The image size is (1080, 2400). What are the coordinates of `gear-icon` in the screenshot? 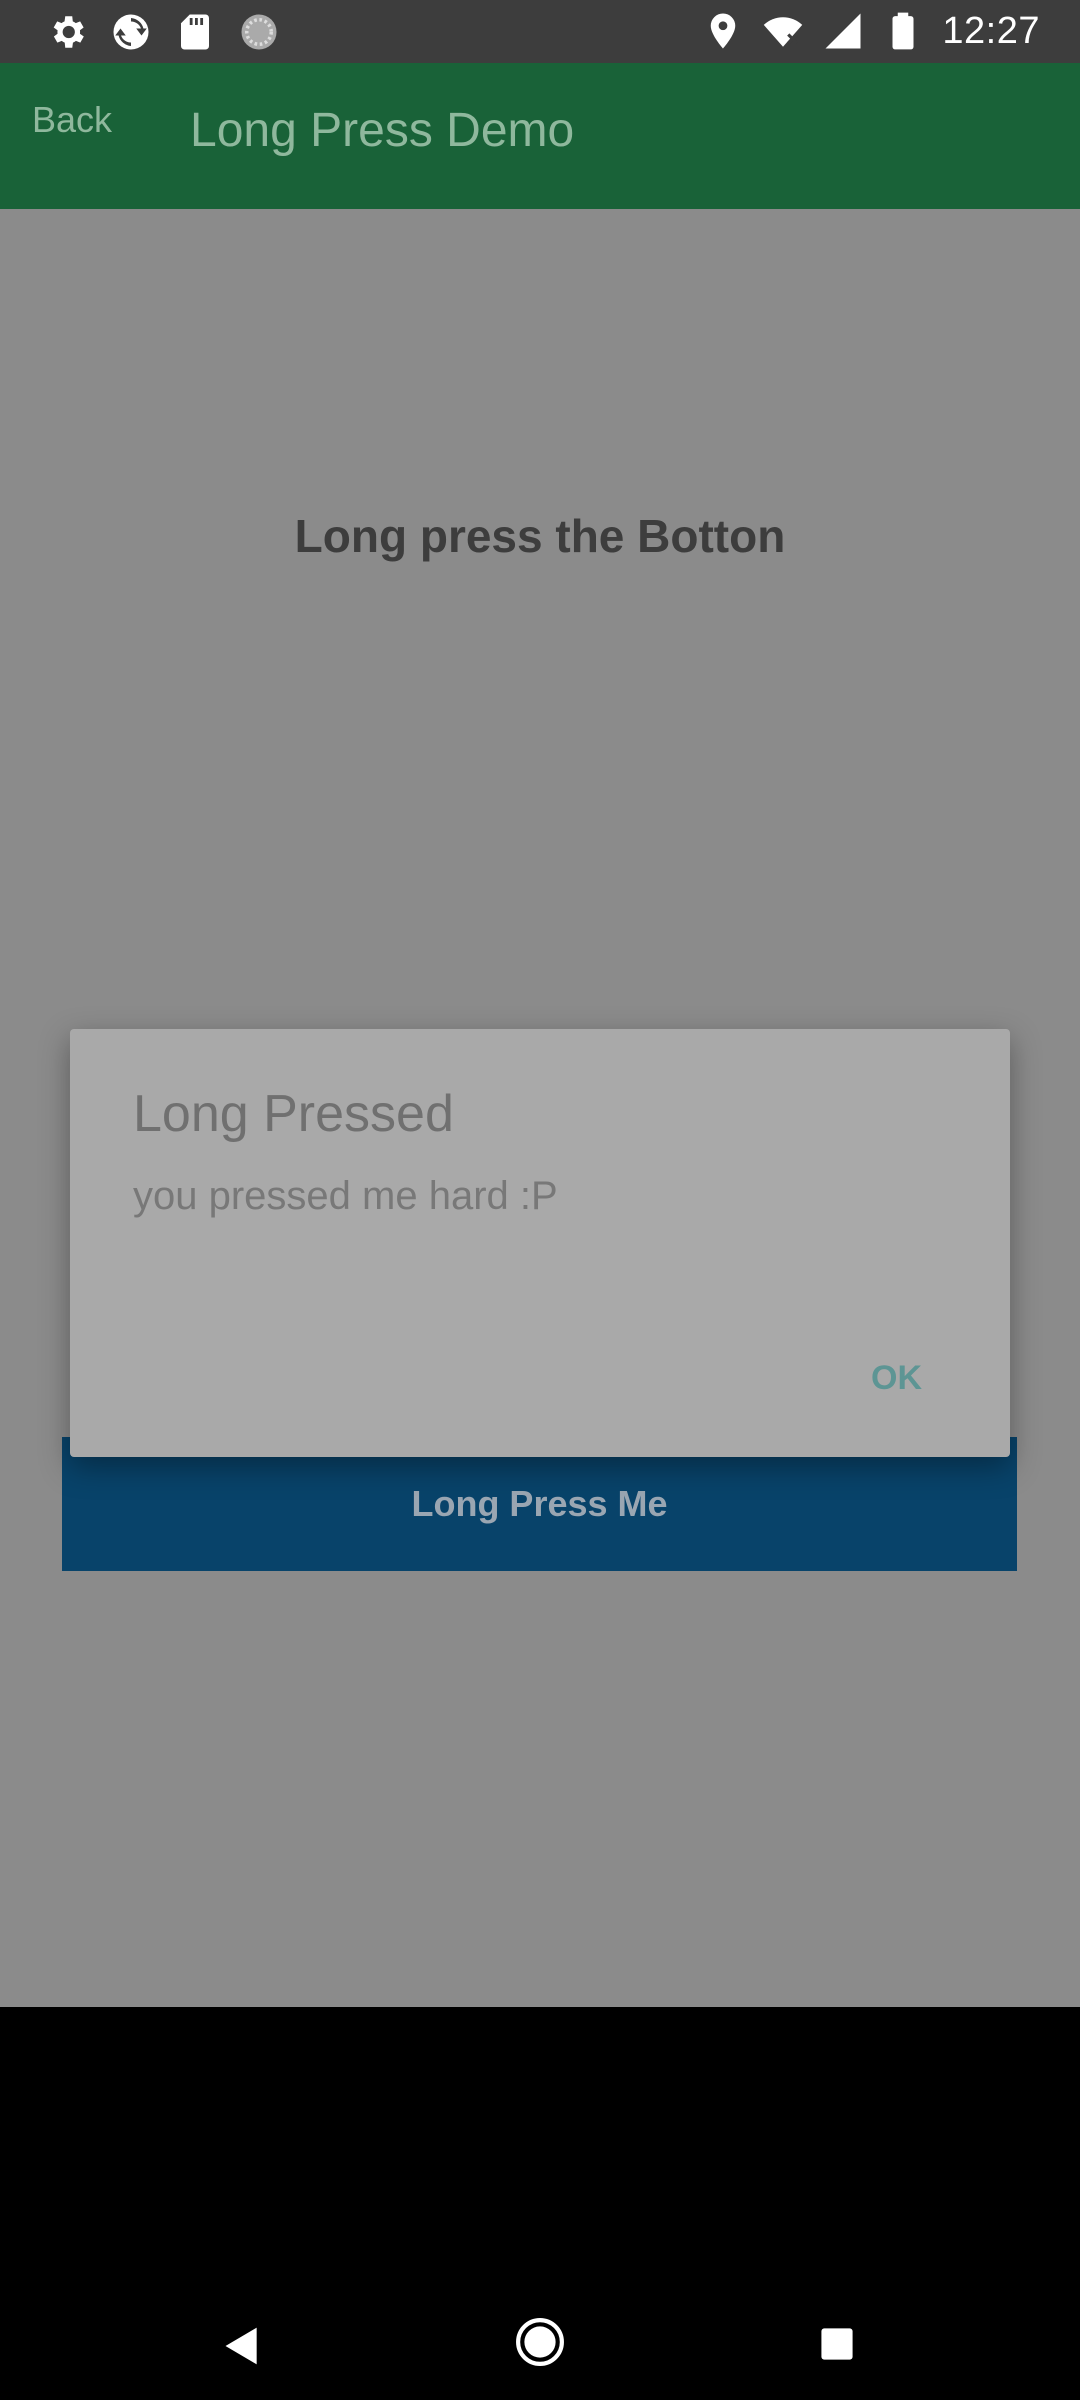 It's located at (68, 32).